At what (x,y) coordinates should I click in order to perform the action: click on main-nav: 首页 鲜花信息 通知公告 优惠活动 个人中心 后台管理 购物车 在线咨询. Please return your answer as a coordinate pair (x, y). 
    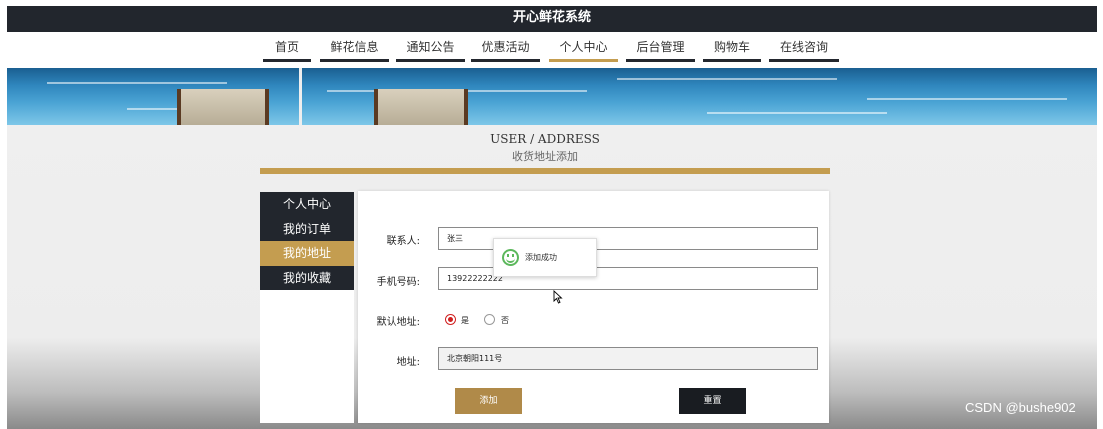
    Looking at the image, I should click on (552, 50).